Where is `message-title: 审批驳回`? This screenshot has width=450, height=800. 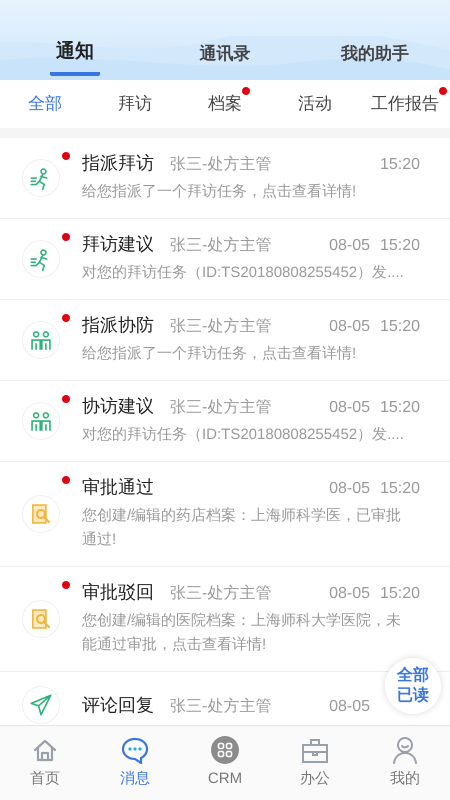 message-title: 审批驳回 is located at coordinates (118, 592).